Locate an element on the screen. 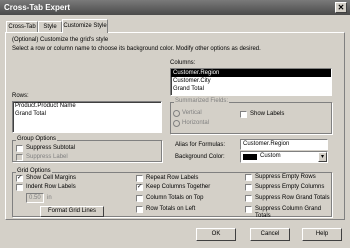 This screenshot has height=248, width=350. show-cell-margins-label: Show Cell Margins is located at coordinates (51, 178).